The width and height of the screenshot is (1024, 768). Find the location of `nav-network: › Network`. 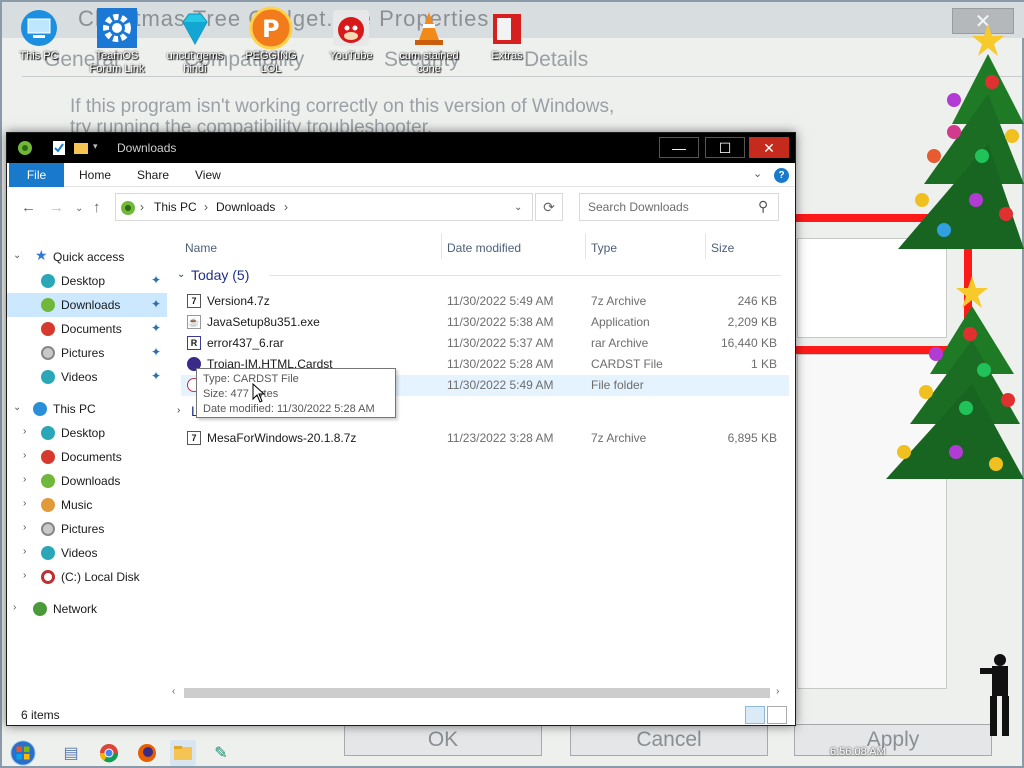

nav-network: › Network is located at coordinates (87, 609).